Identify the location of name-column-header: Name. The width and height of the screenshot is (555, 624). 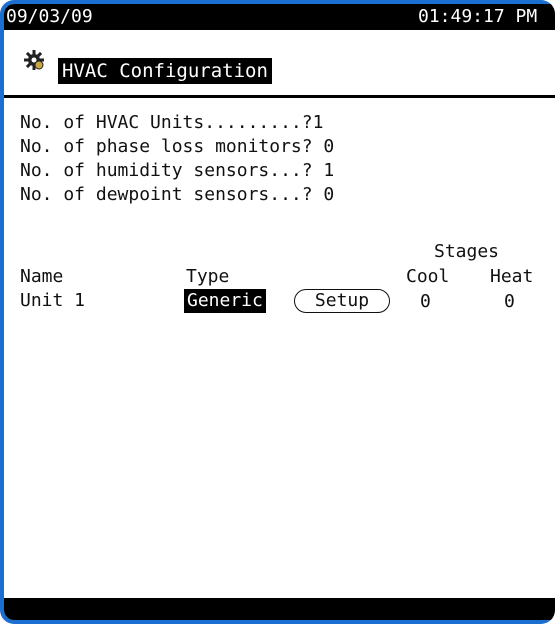
(42, 276).